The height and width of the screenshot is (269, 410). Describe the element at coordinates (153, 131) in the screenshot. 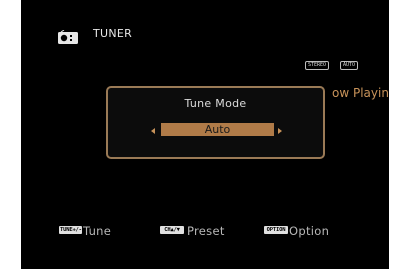

I see `arrow-left-icon` at that location.